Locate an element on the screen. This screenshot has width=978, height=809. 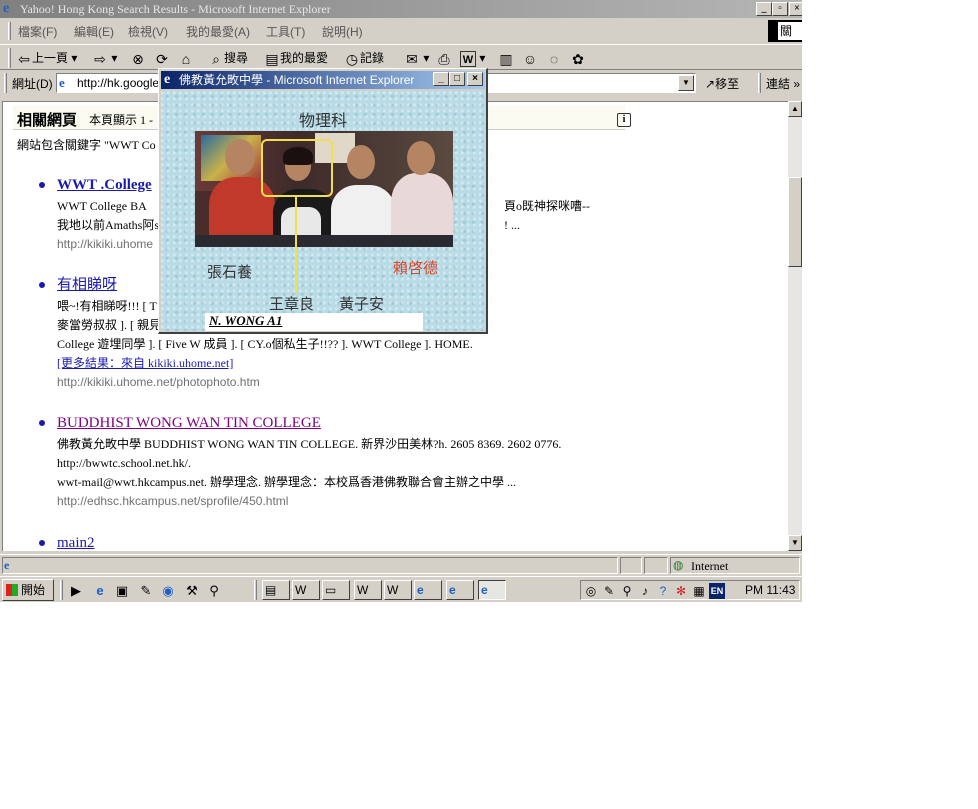
menu-favorites: 我的最愛(A) is located at coordinates (218, 31).